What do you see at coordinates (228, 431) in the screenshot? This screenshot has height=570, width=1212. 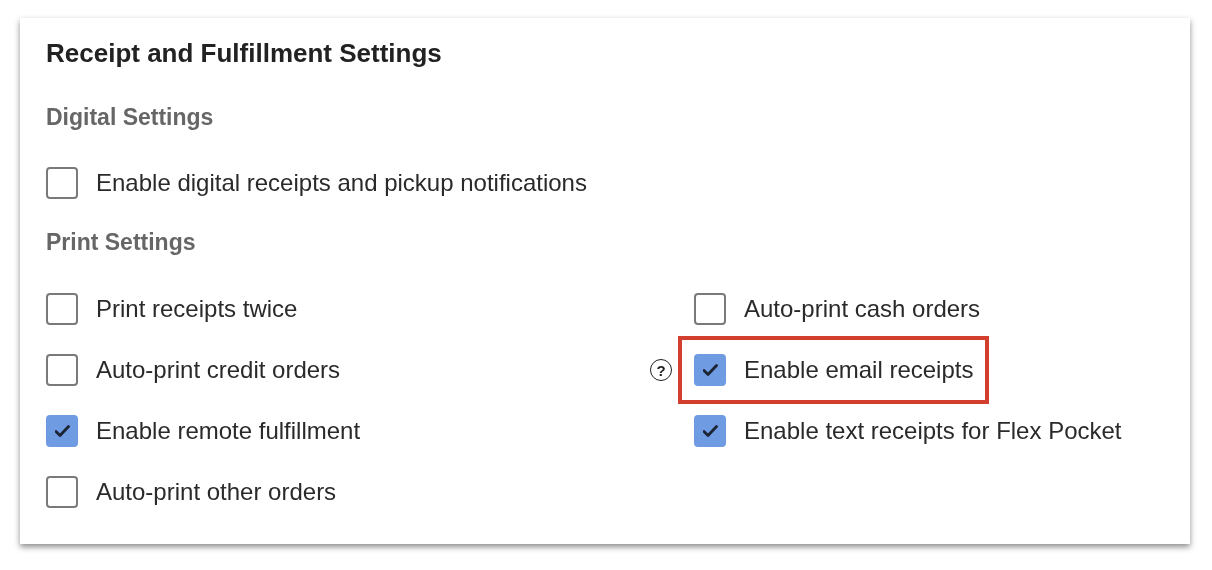 I see `checkbox-label: Enable remote fulfillment` at bounding box center [228, 431].